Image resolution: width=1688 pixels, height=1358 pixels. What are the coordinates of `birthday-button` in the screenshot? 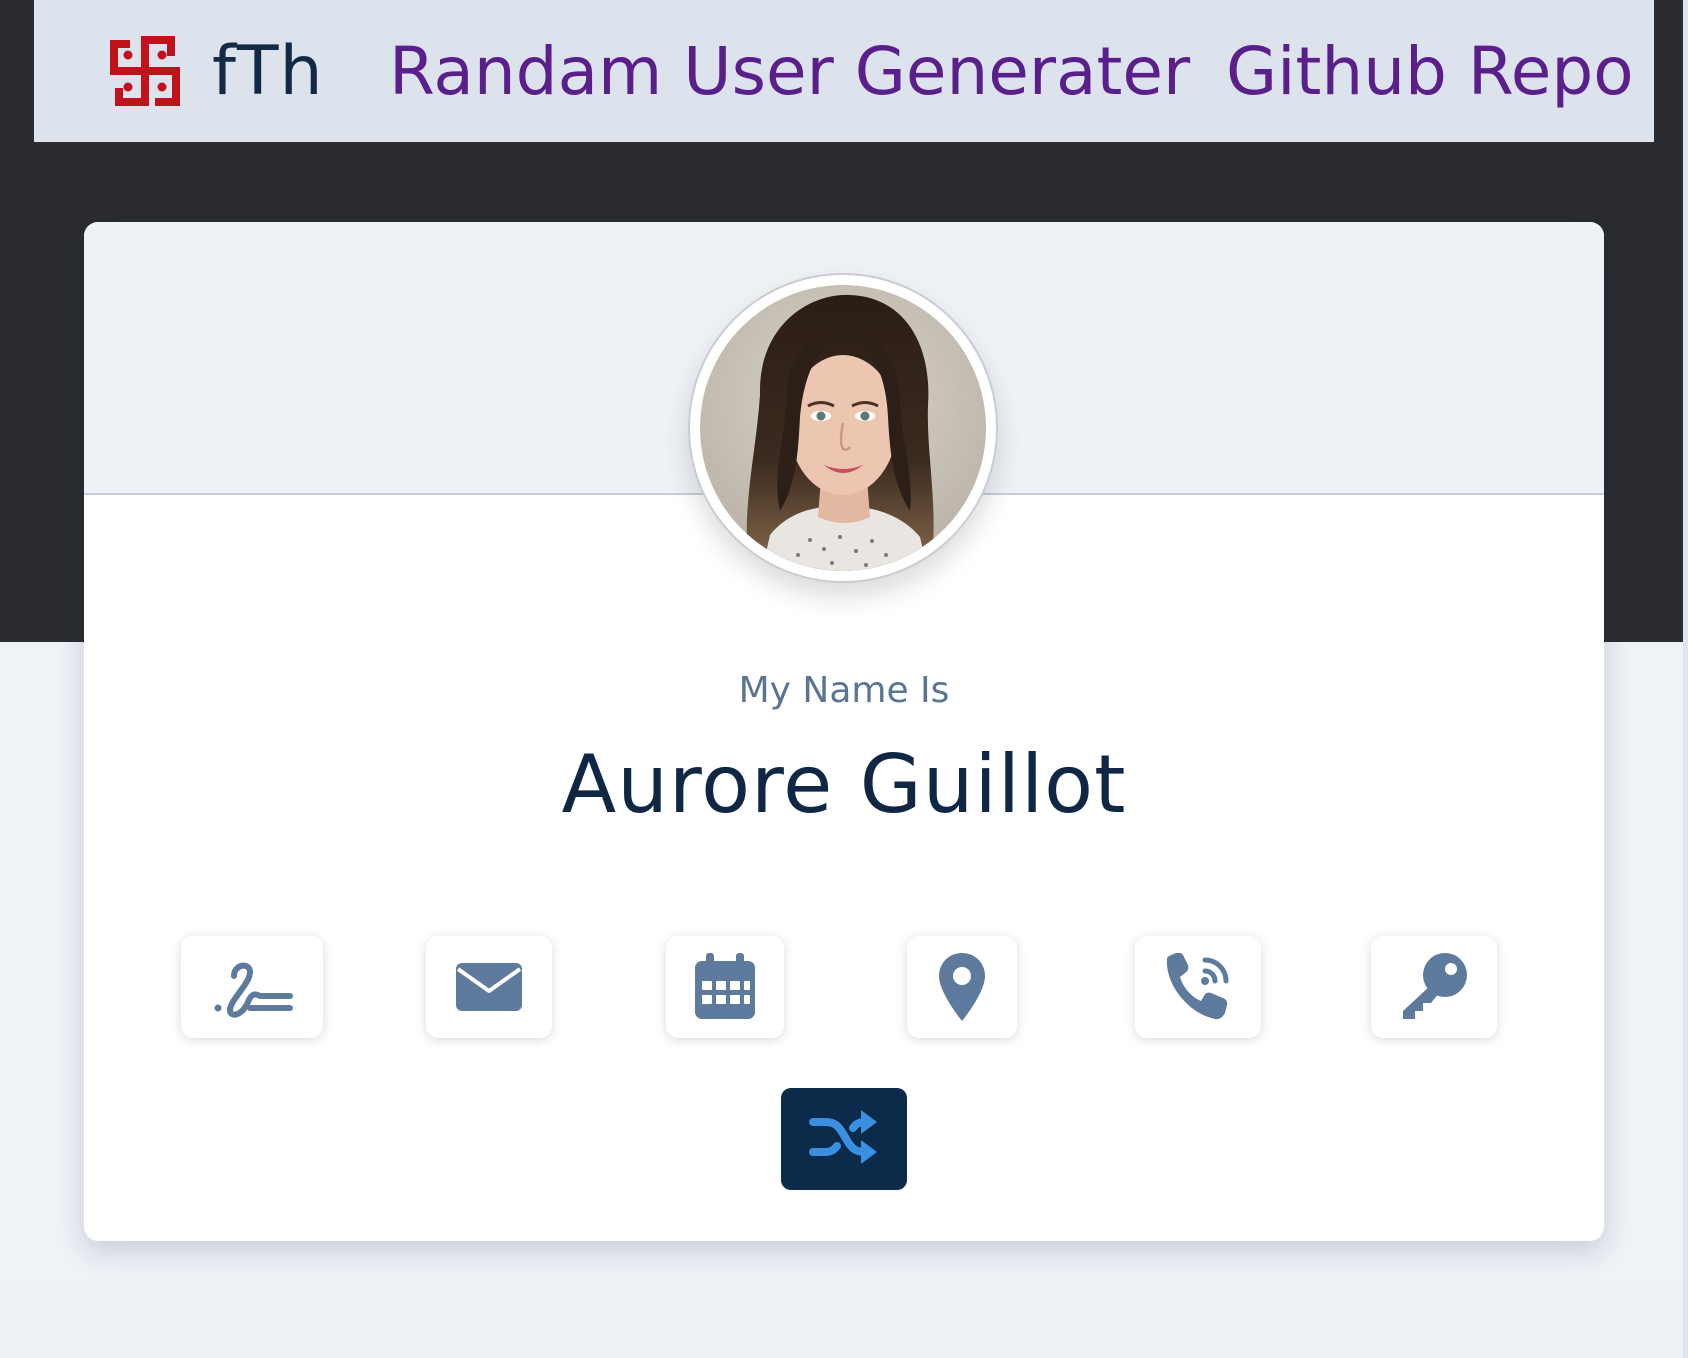 It's located at (725, 987).